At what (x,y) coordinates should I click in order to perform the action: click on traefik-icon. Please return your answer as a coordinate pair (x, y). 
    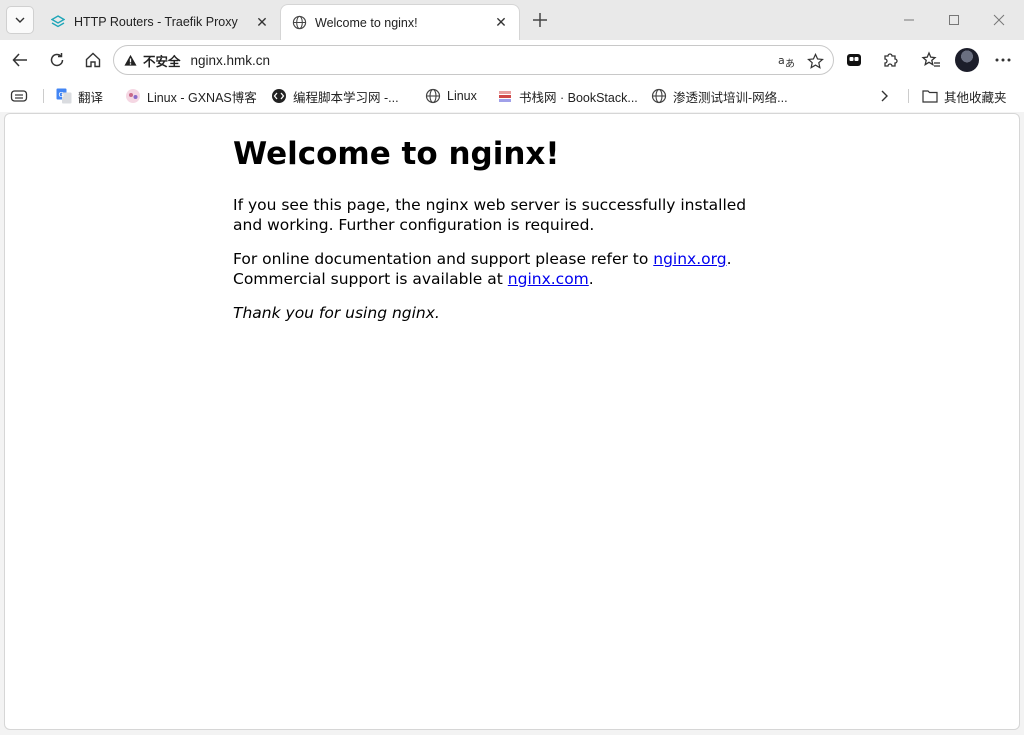
    Looking at the image, I should click on (58, 22).